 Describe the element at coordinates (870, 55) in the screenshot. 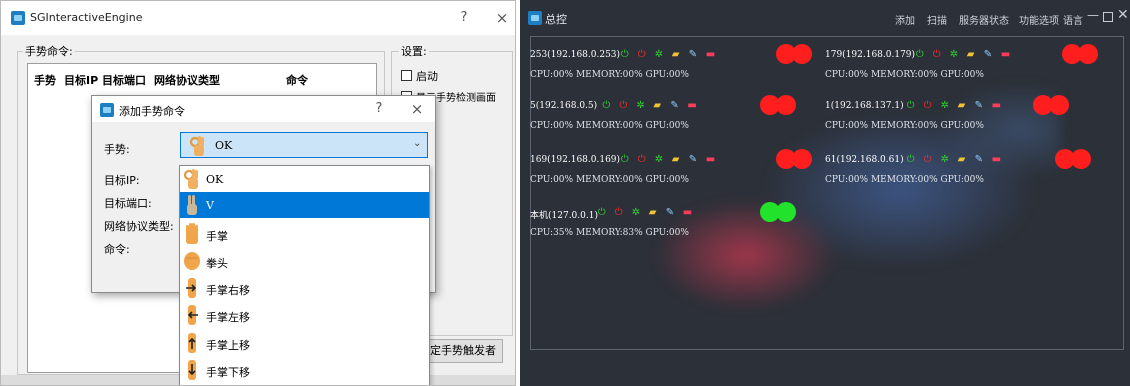

I see `server-name: 179(192.168.0.179)` at that location.